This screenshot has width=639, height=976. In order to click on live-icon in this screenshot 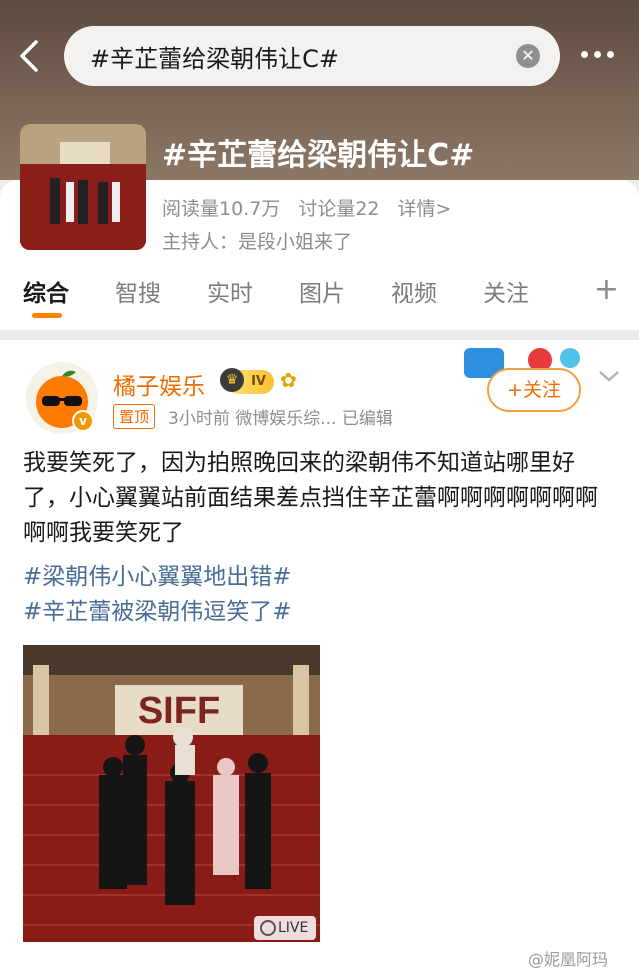, I will do `click(268, 928)`.